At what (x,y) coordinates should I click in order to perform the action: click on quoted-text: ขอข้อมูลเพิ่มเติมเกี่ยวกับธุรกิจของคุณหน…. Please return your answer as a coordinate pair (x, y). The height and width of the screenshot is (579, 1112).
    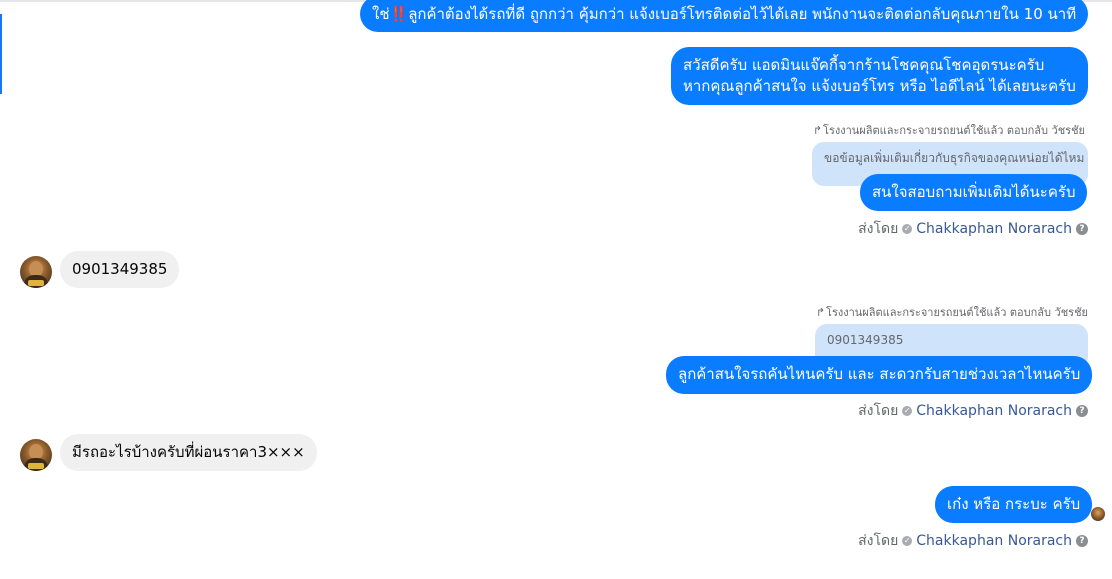
    Looking at the image, I should click on (954, 158).